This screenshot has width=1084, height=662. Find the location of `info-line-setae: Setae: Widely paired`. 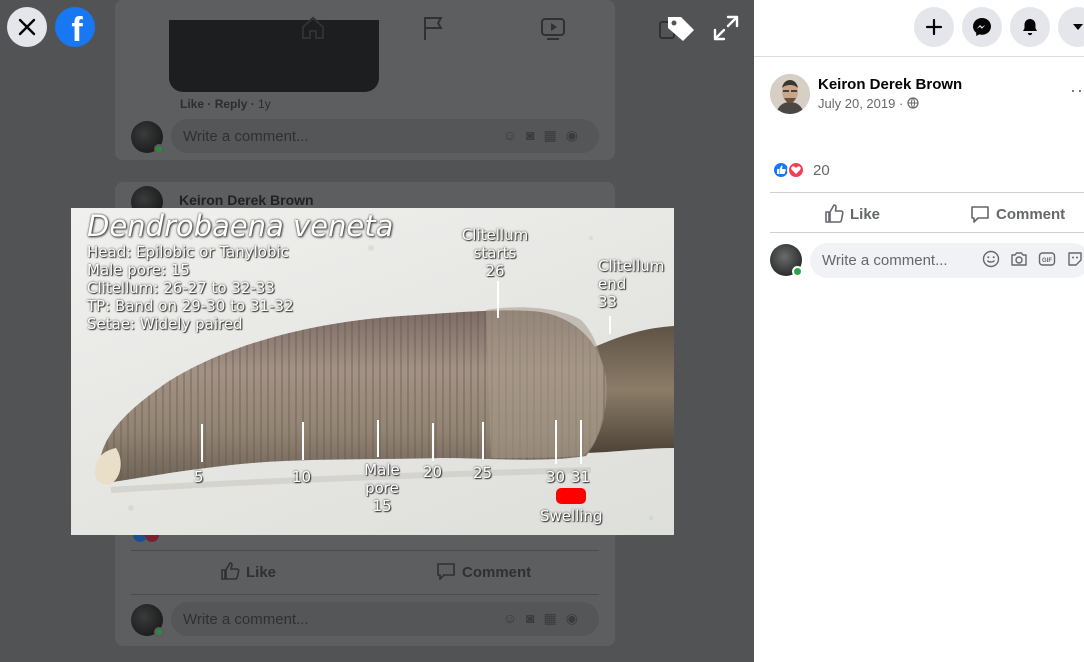

info-line-setae: Setae: Widely paired is located at coordinates (165, 324).